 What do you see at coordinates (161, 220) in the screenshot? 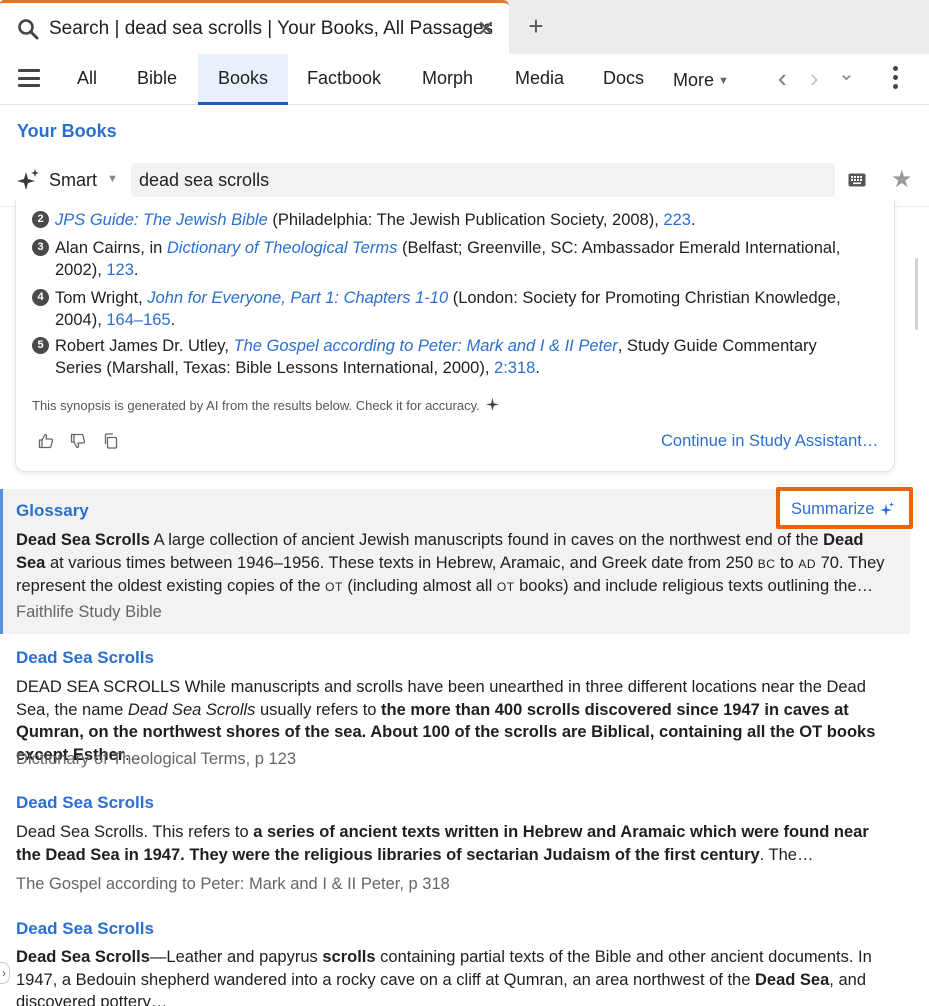
I see `reference-title-link: JPS Guide: The Jewish Bible` at bounding box center [161, 220].